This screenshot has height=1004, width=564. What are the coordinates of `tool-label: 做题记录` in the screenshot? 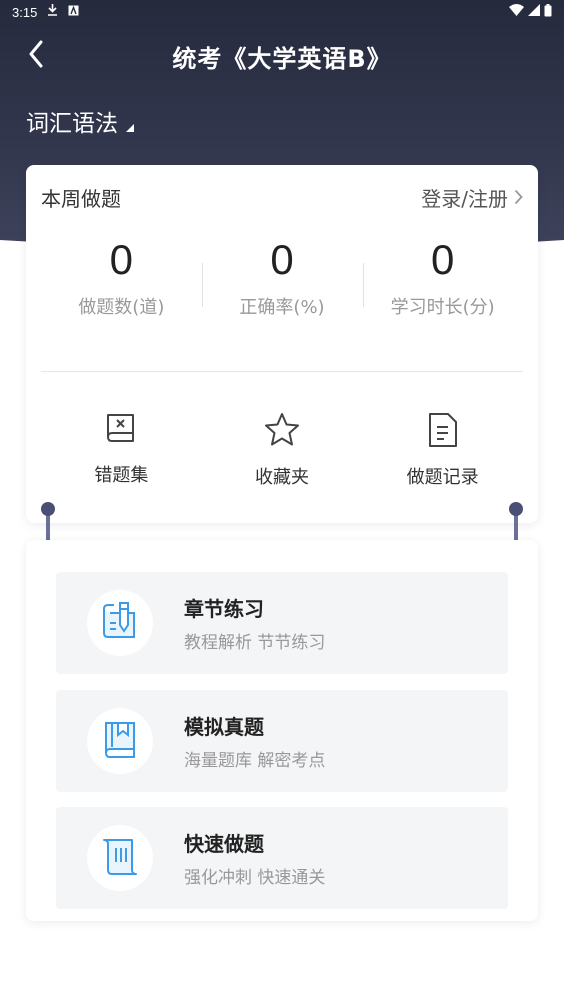 It's located at (442, 477).